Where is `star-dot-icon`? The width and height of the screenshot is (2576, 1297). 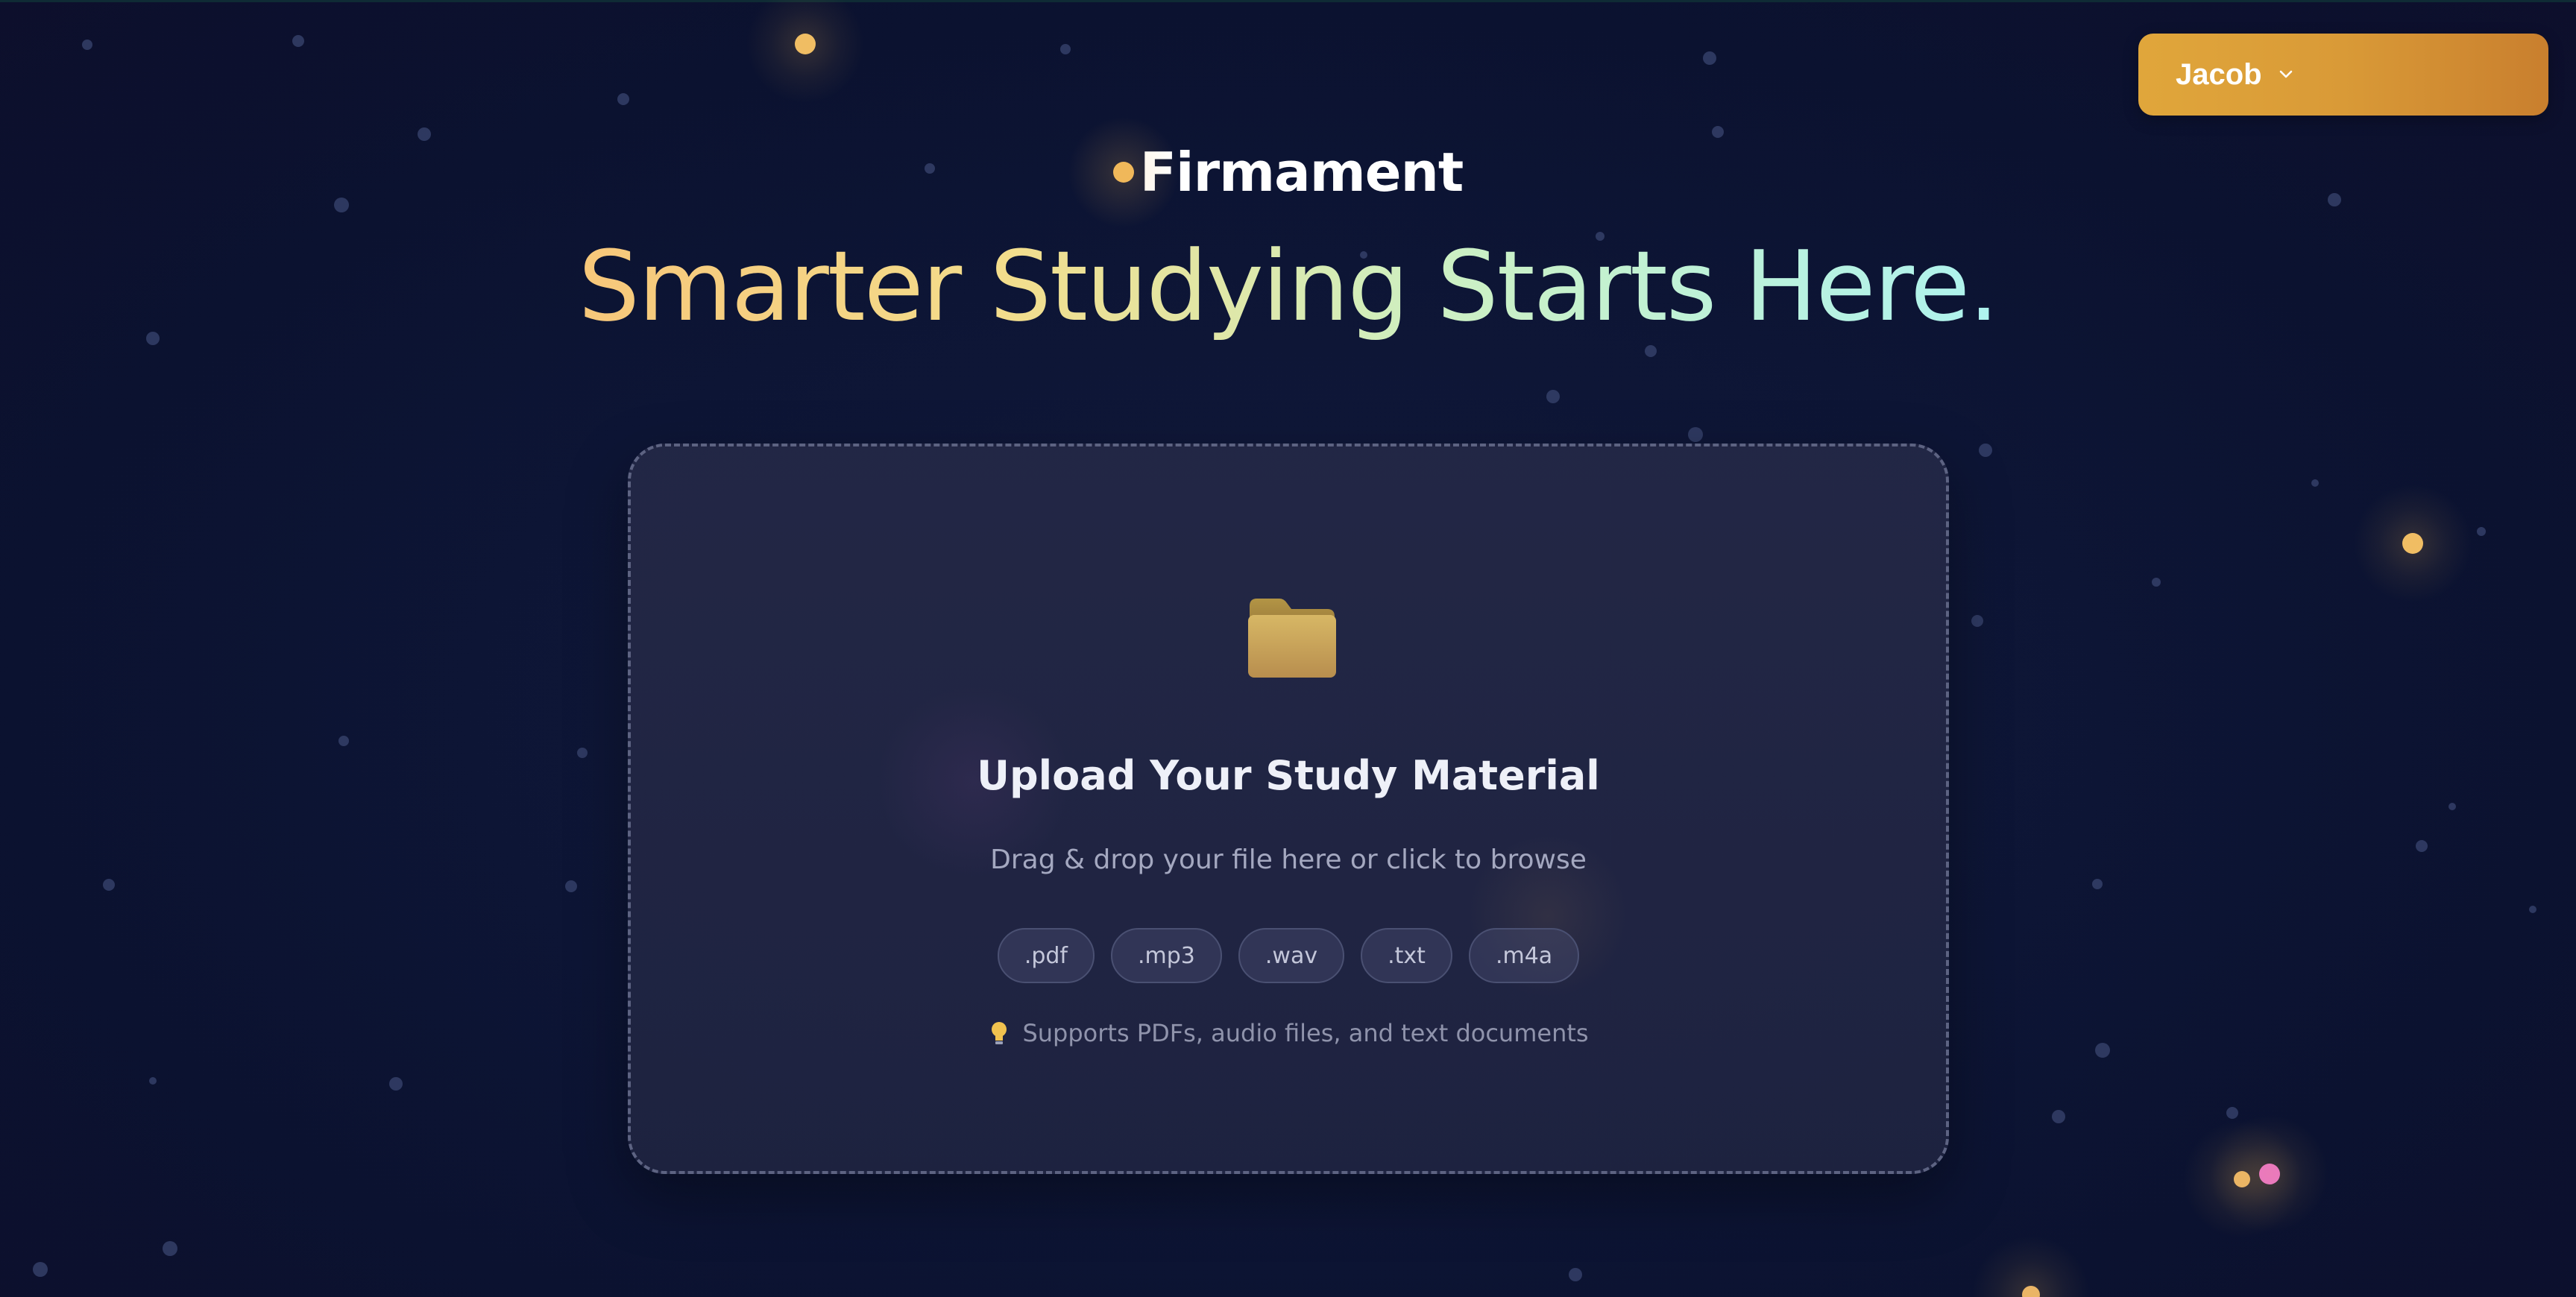 star-dot-icon is located at coordinates (1123, 172).